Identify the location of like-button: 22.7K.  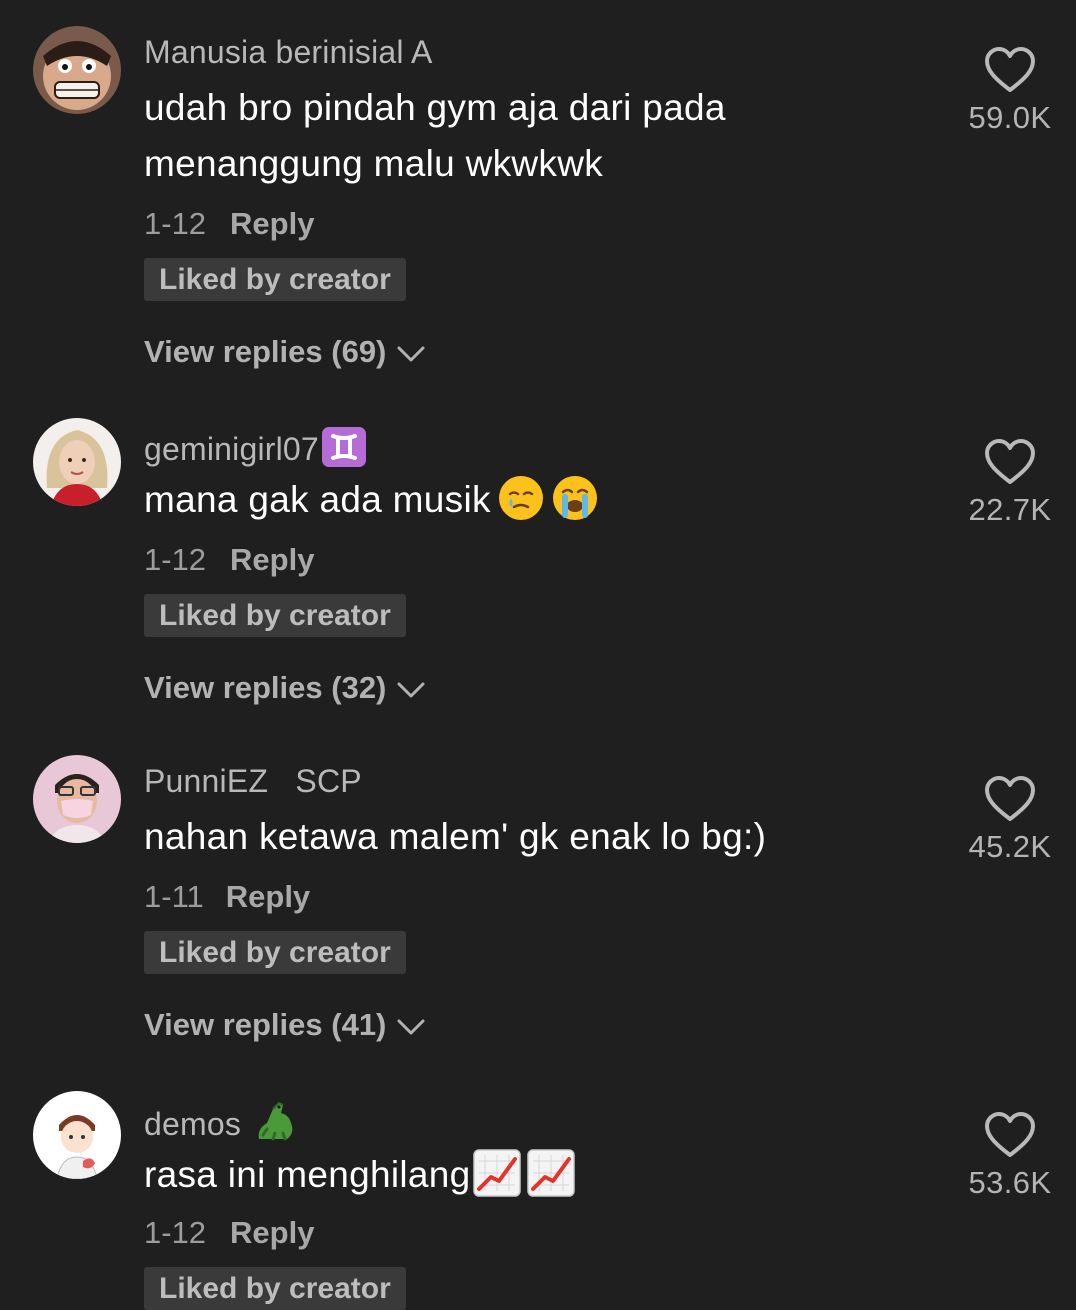
(1010, 483).